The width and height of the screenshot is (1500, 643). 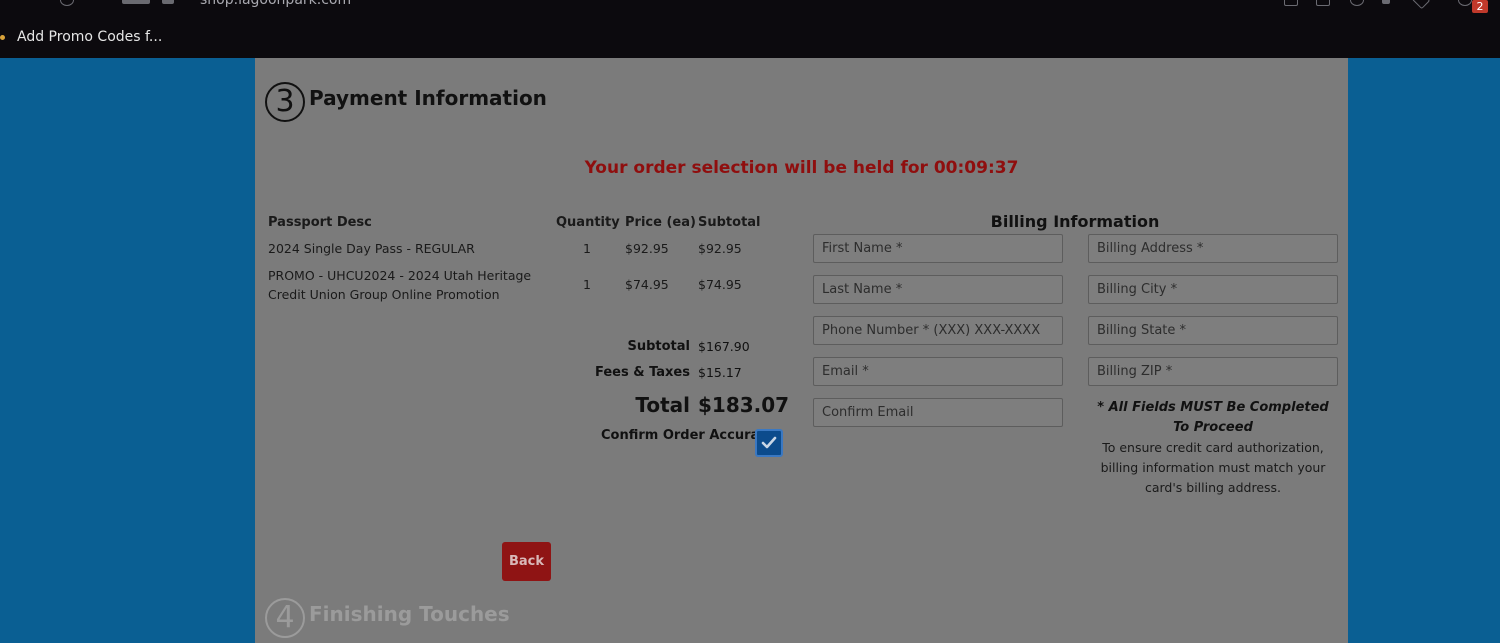 I want to click on url-text: shop.lagoonpark.com, so click(x=275, y=4).